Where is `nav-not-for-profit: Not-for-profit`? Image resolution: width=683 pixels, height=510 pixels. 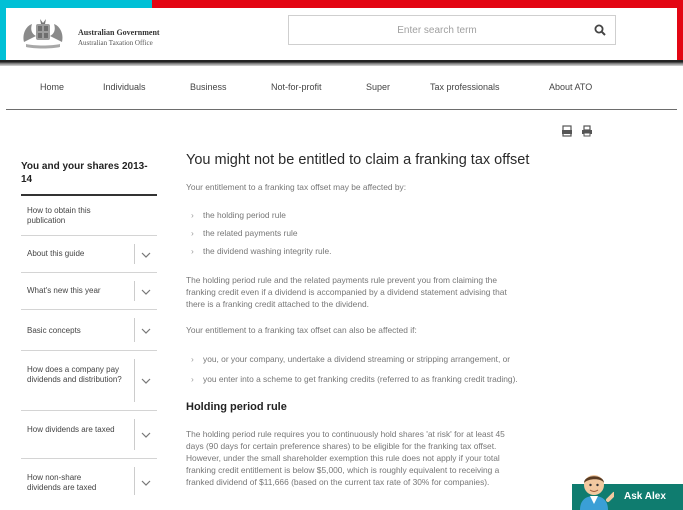 nav-not-for-profit: Not-for-profit is located at coordinates (296, 87).